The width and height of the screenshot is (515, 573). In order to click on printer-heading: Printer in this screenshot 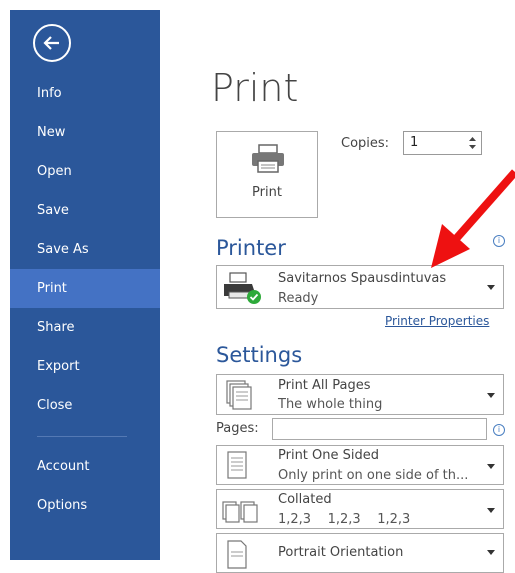, I will do `click(251, 248)`.